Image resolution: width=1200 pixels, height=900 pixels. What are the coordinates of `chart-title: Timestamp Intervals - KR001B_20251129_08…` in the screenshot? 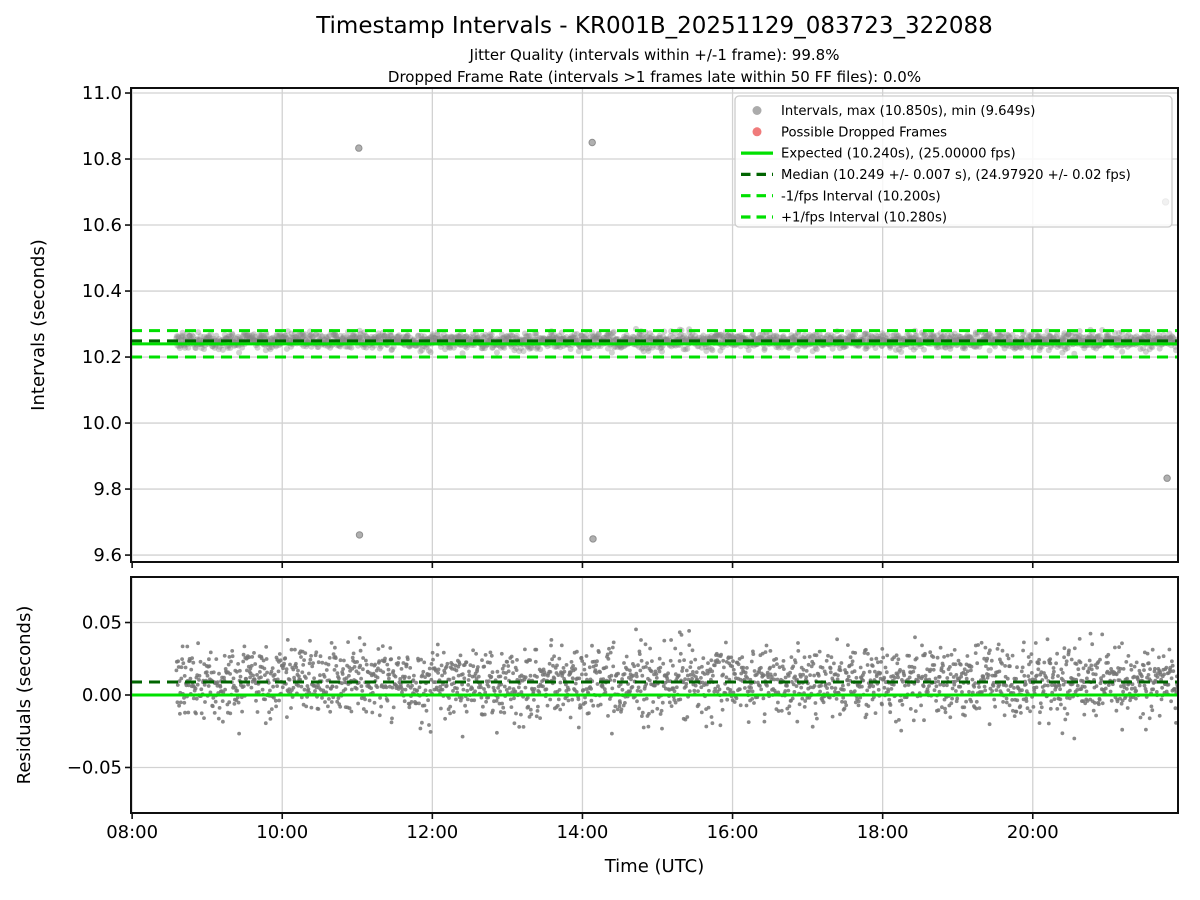 It's located at (654, 26).